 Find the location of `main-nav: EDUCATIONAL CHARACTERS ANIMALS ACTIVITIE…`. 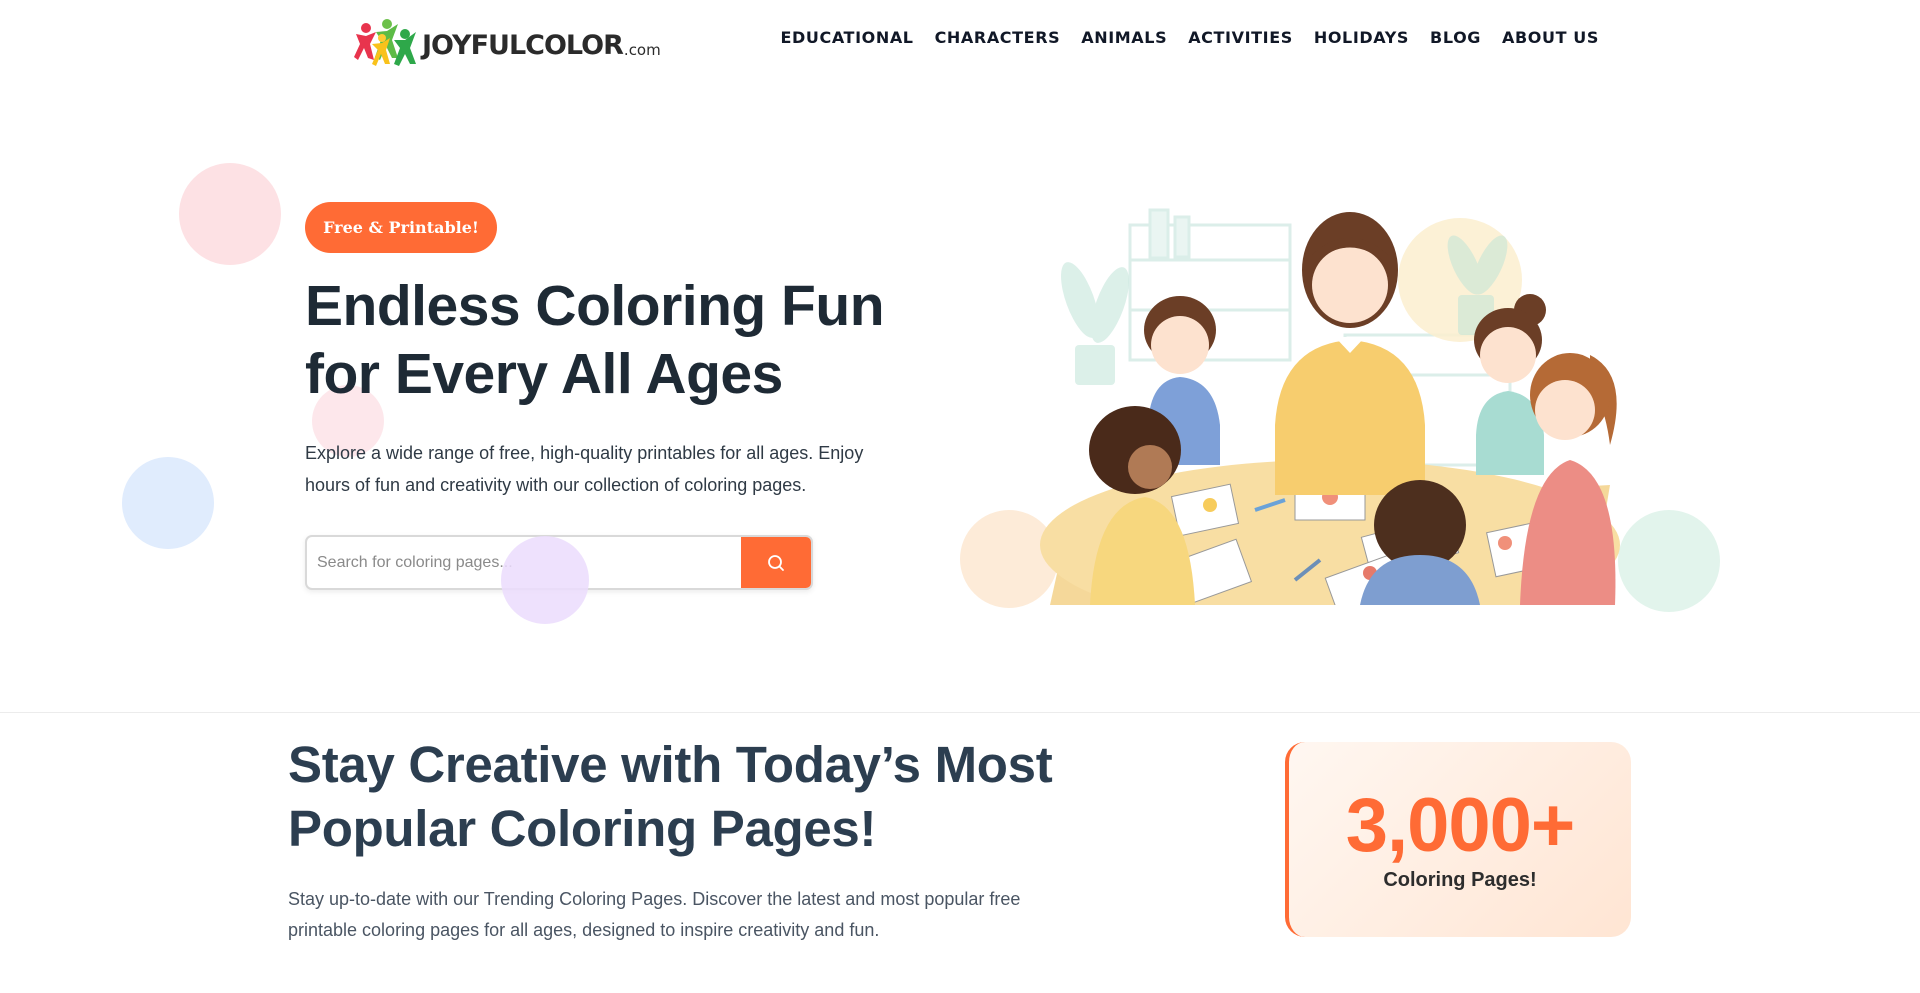

main-nav: EDUCATIONAL CHARACTERS ANIMALS ACTIVITIE… is located at coordinates (1189, 37).